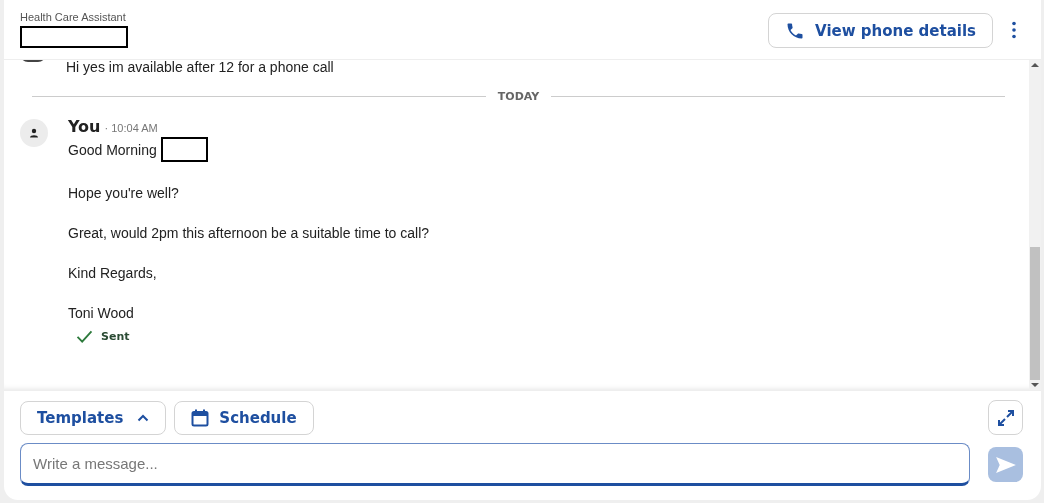  Describe the element at coordinates (1035, 225) in the screenshot. I see `scrollbar` at that location.